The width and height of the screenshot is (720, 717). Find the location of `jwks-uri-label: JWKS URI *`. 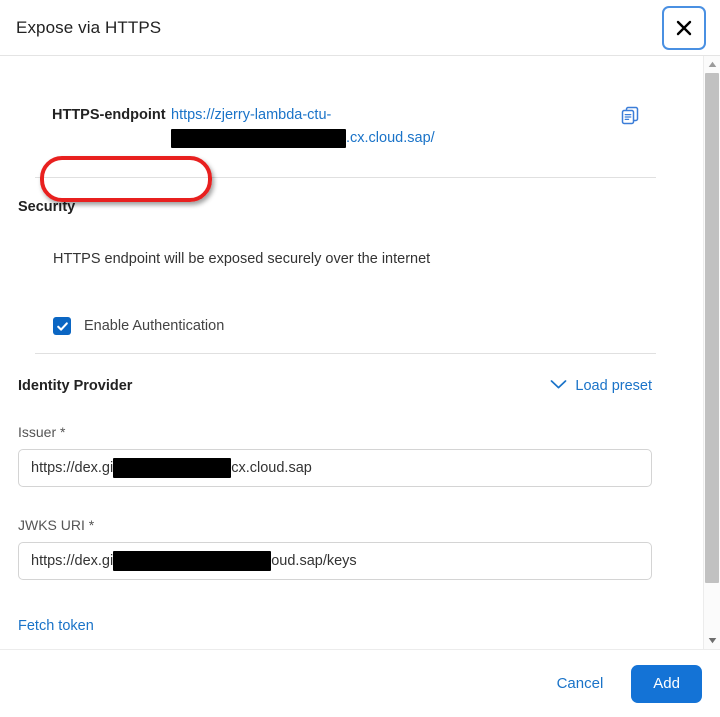

jwks-uri-label: JWKS URI * is located at coordinates (56, 525).